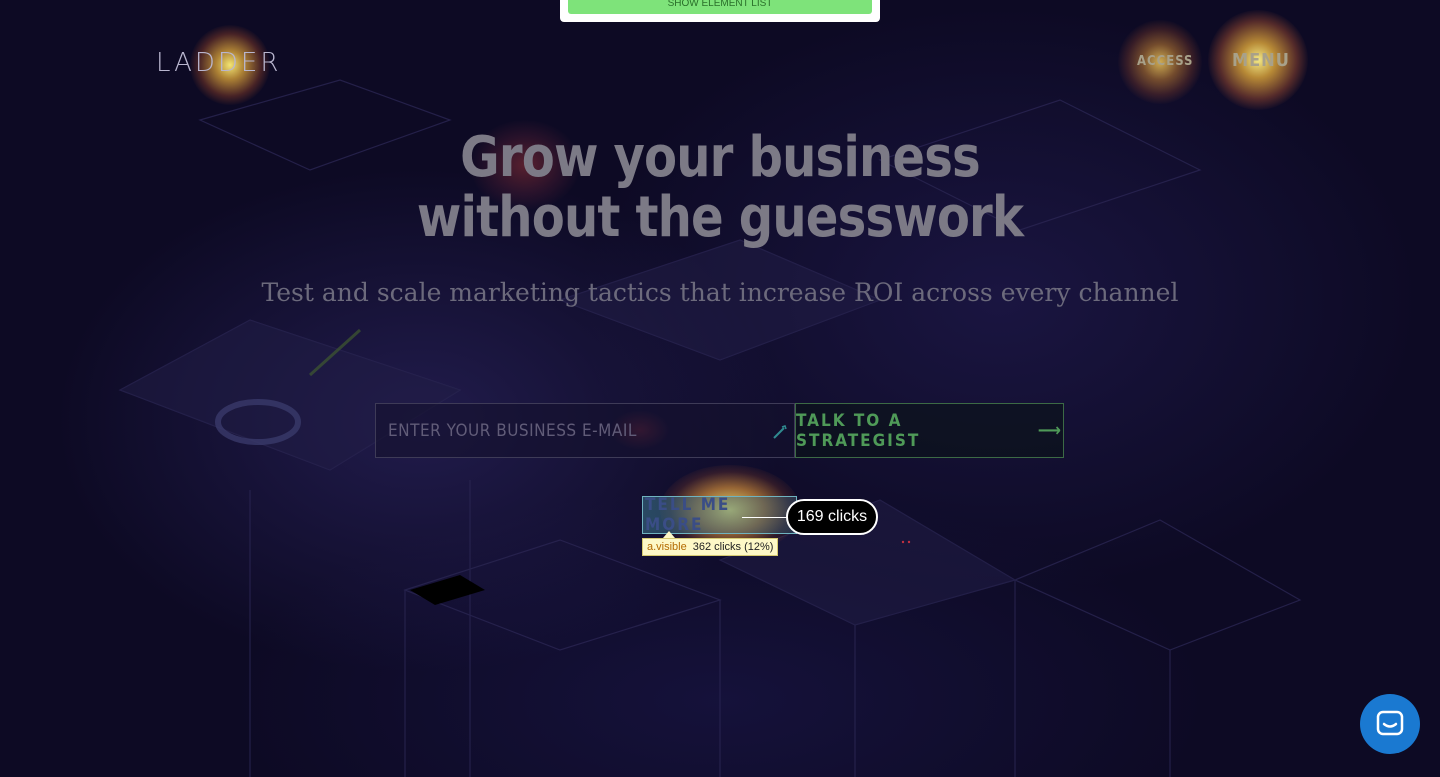  What do you see at coordinates (929, 430) in the screenshot?
I see `talk-to-strategist-button: TALK TO A STRATEGIST ⟶` at bounding box center [929, 430].